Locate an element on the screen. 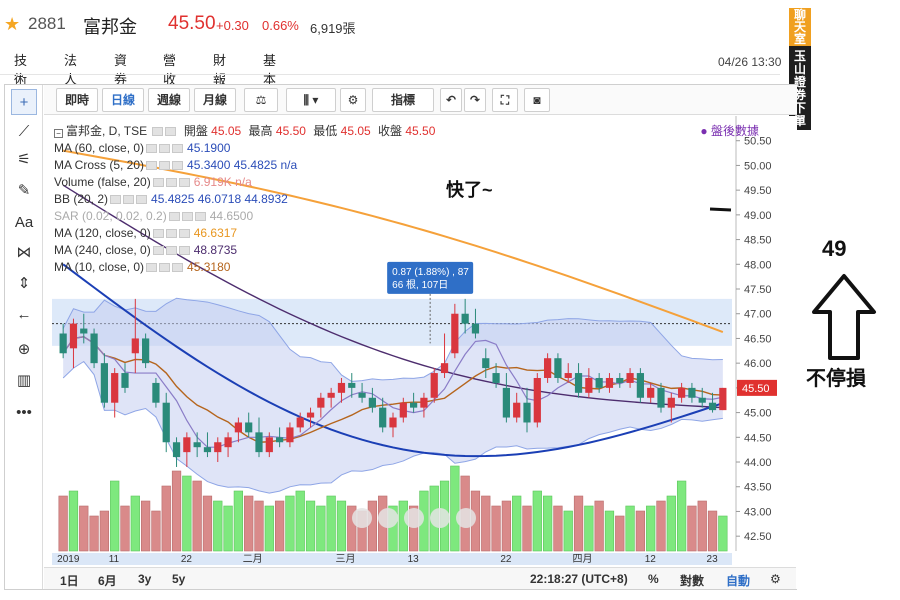  monthly-button: 月線 is located at coordinates (215, 100).